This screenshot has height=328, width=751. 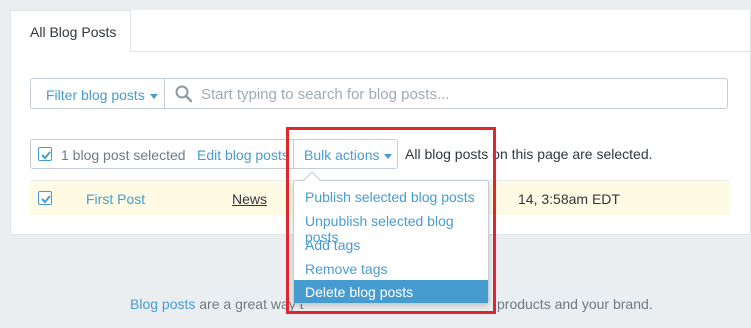 What do you see at coordinates (115, 199) in the screenshot?
I see `post-title-link: First Post` at bounding box center [115, 199].